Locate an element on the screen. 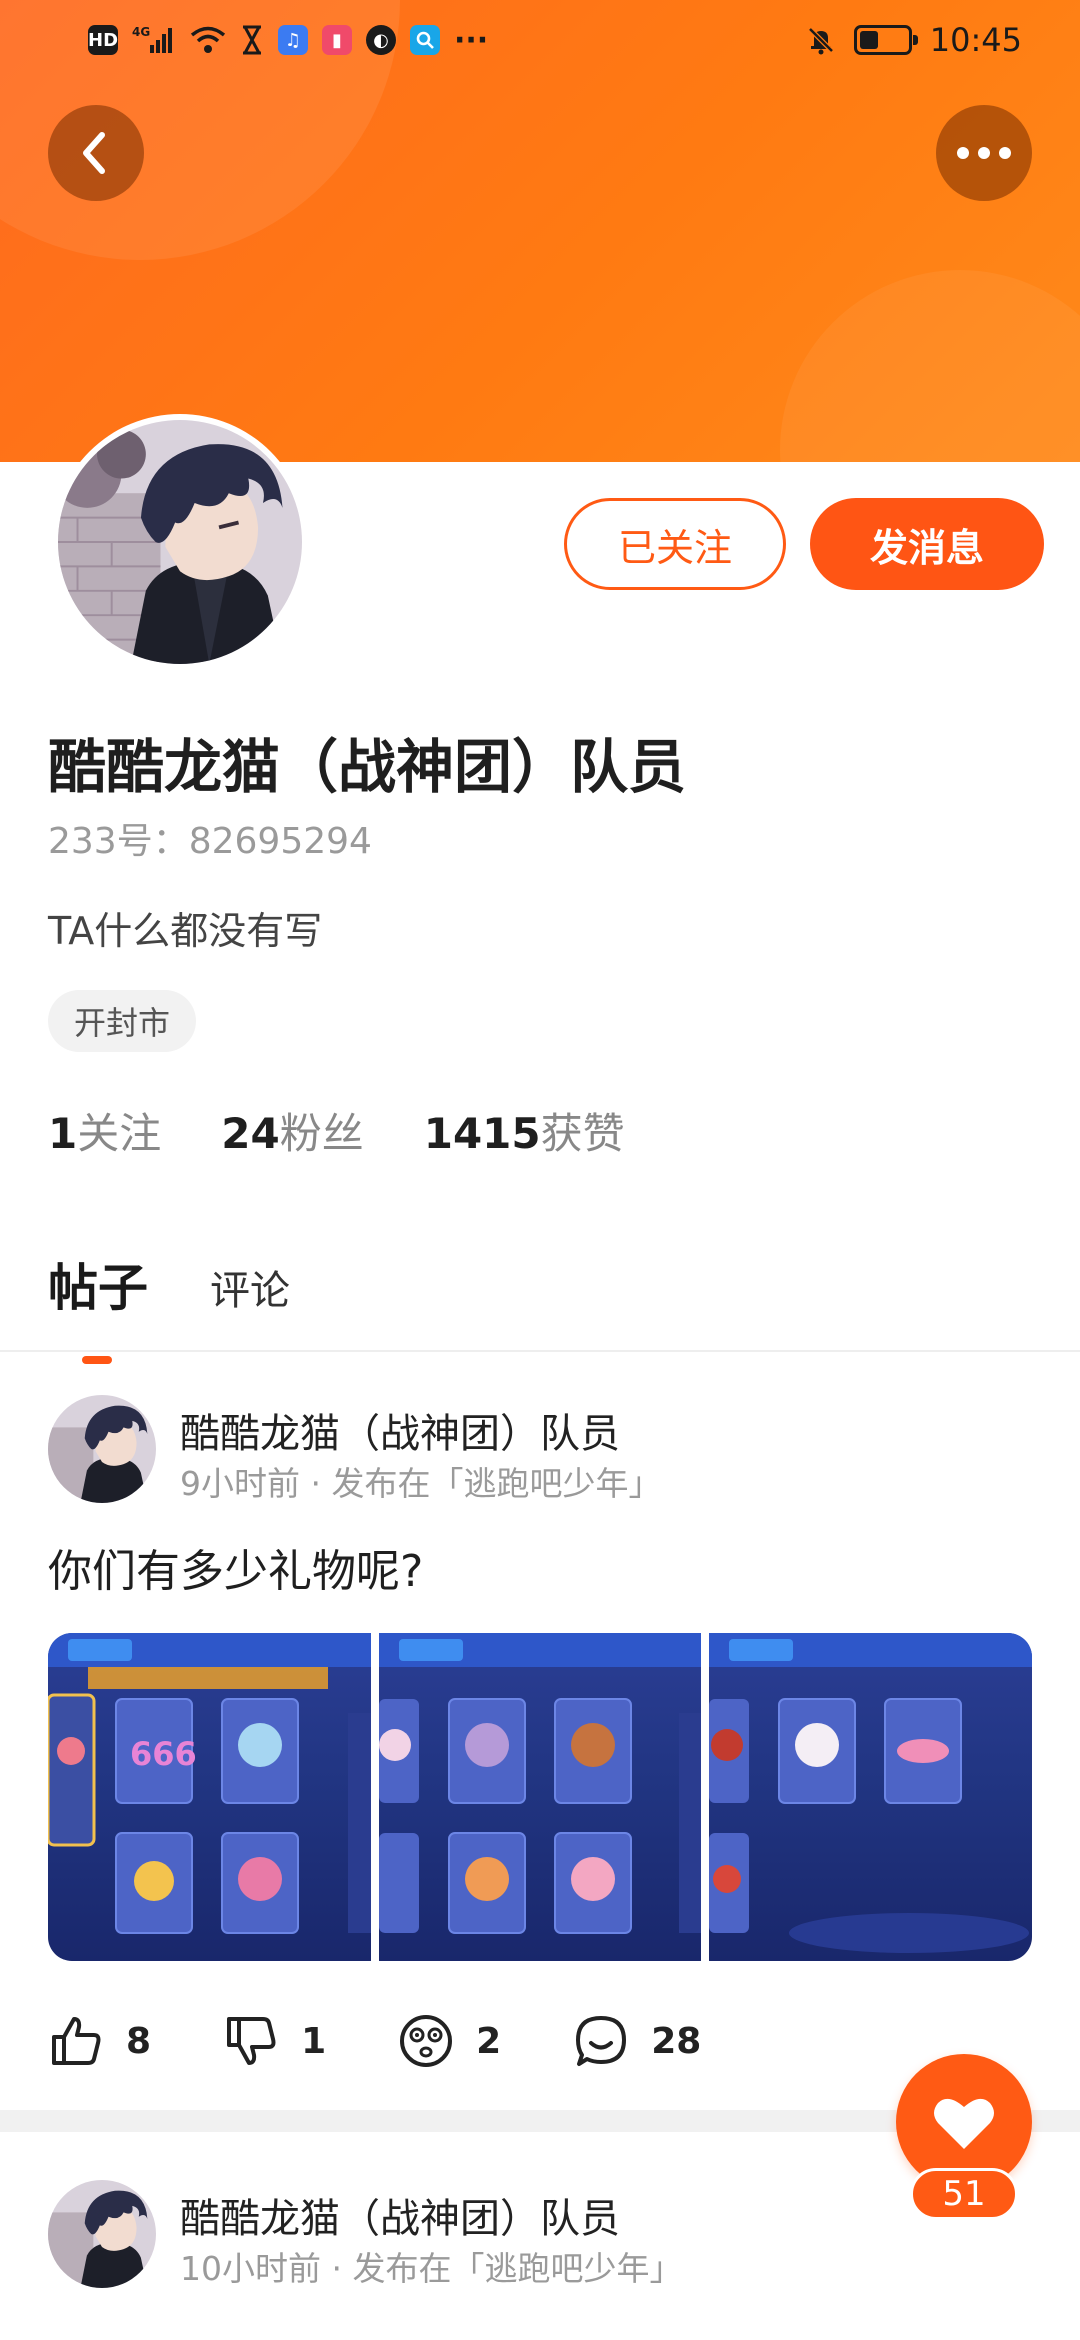 The image size is (1080, 2340). comment-count: 28 is located at coordinates (676, 2041).